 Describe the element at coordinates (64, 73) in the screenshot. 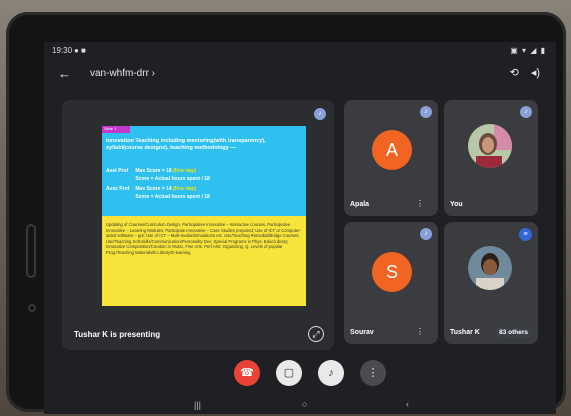

I see `back-arrow-icon: ←` at that location.